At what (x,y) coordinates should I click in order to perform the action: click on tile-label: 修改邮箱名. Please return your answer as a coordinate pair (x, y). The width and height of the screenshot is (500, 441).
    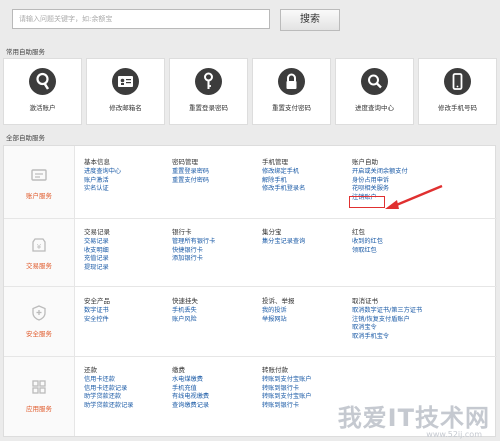
    Looking at the image, I should click on (125, 108).